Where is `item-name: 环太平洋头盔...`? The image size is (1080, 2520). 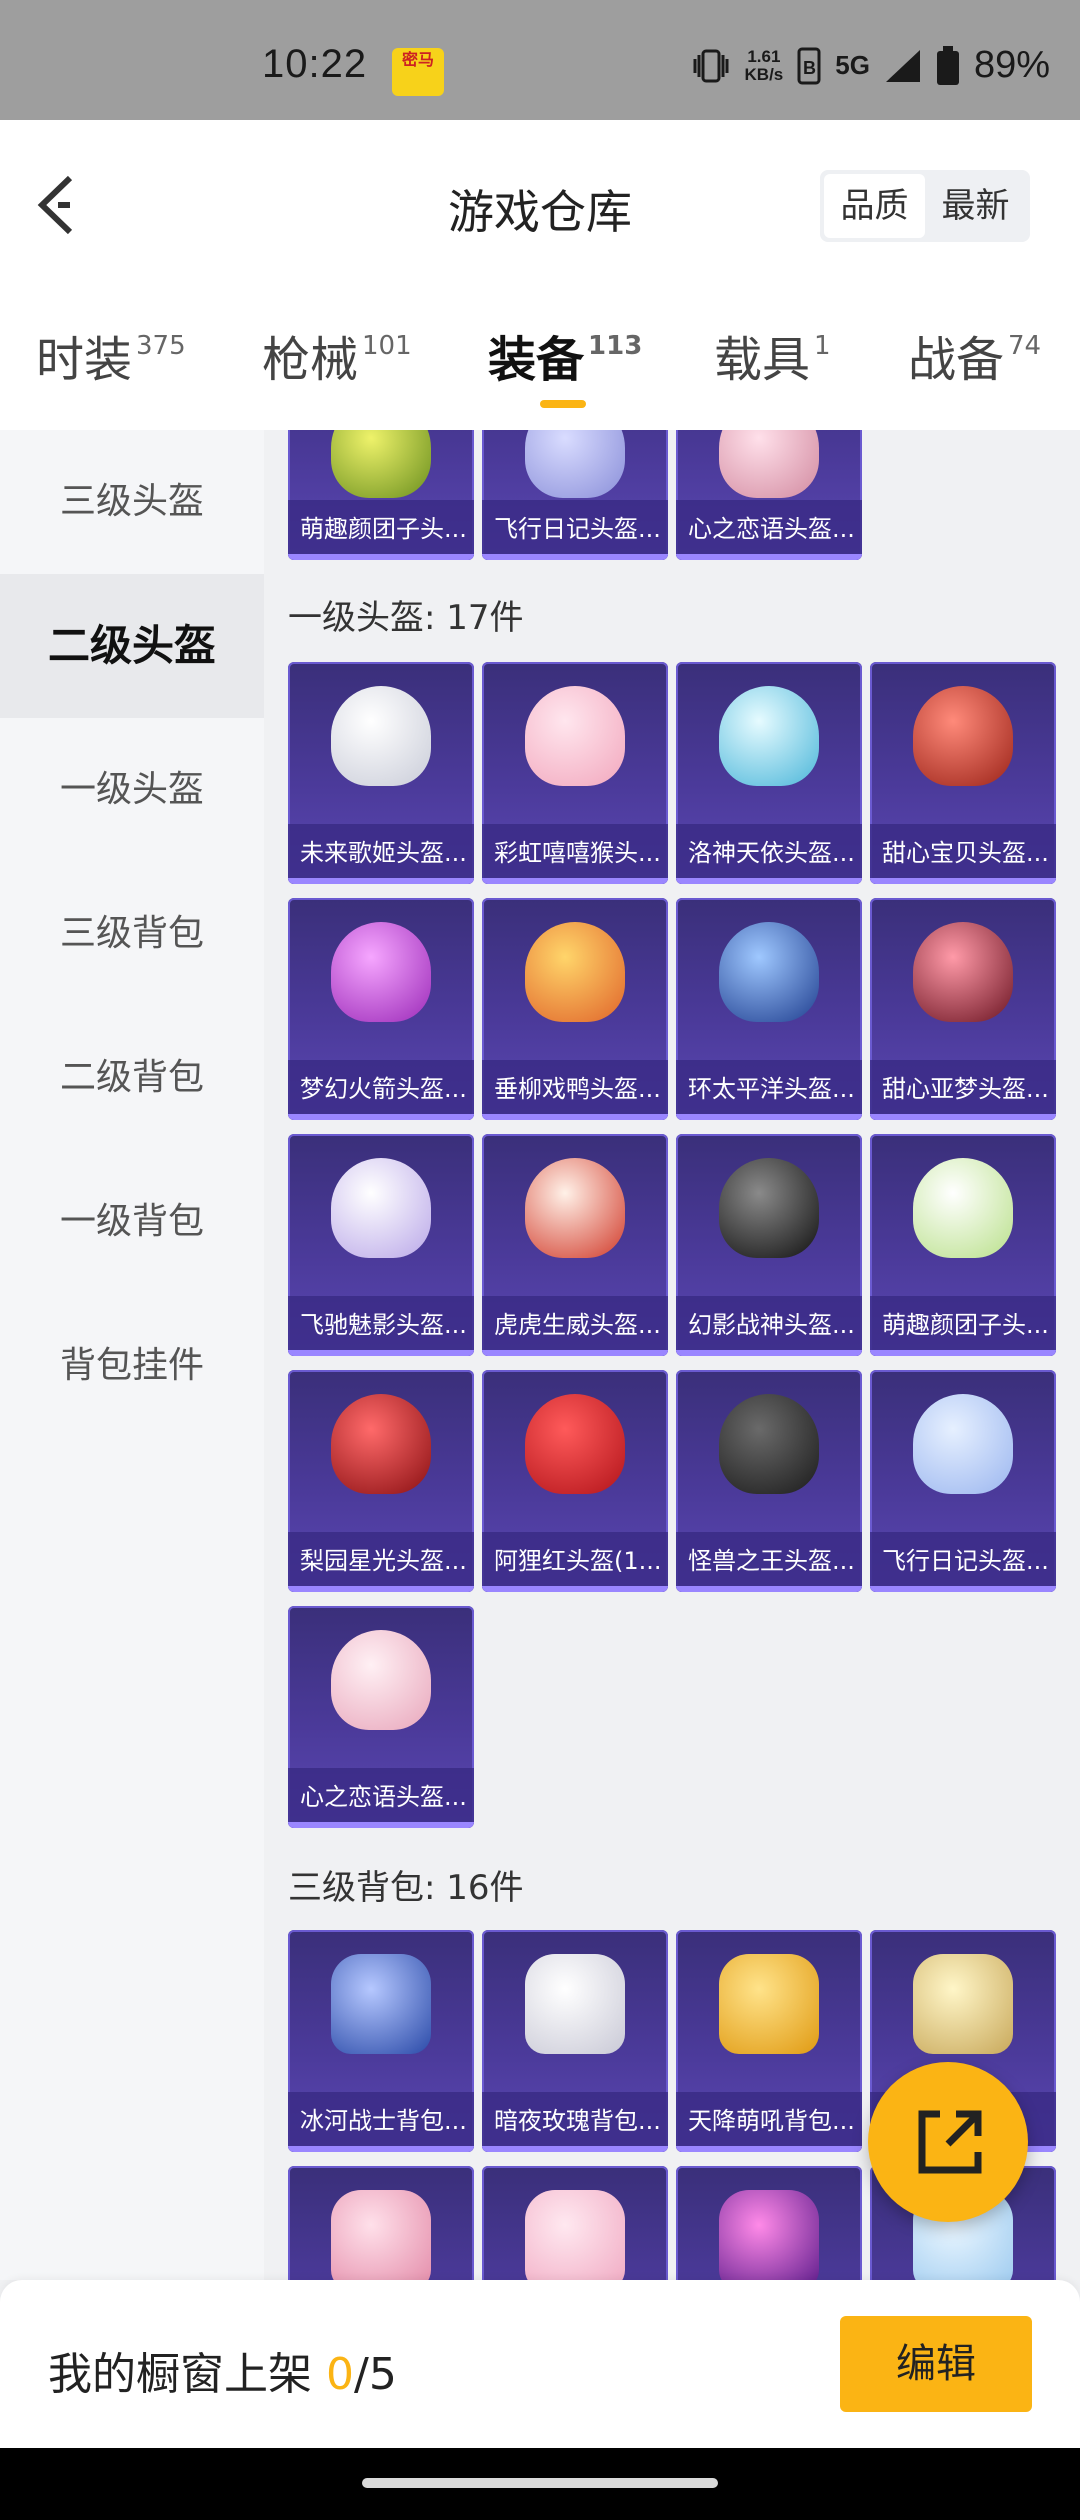
item-name: 环太平洋头盔... is located at coordinates (769, 1090).